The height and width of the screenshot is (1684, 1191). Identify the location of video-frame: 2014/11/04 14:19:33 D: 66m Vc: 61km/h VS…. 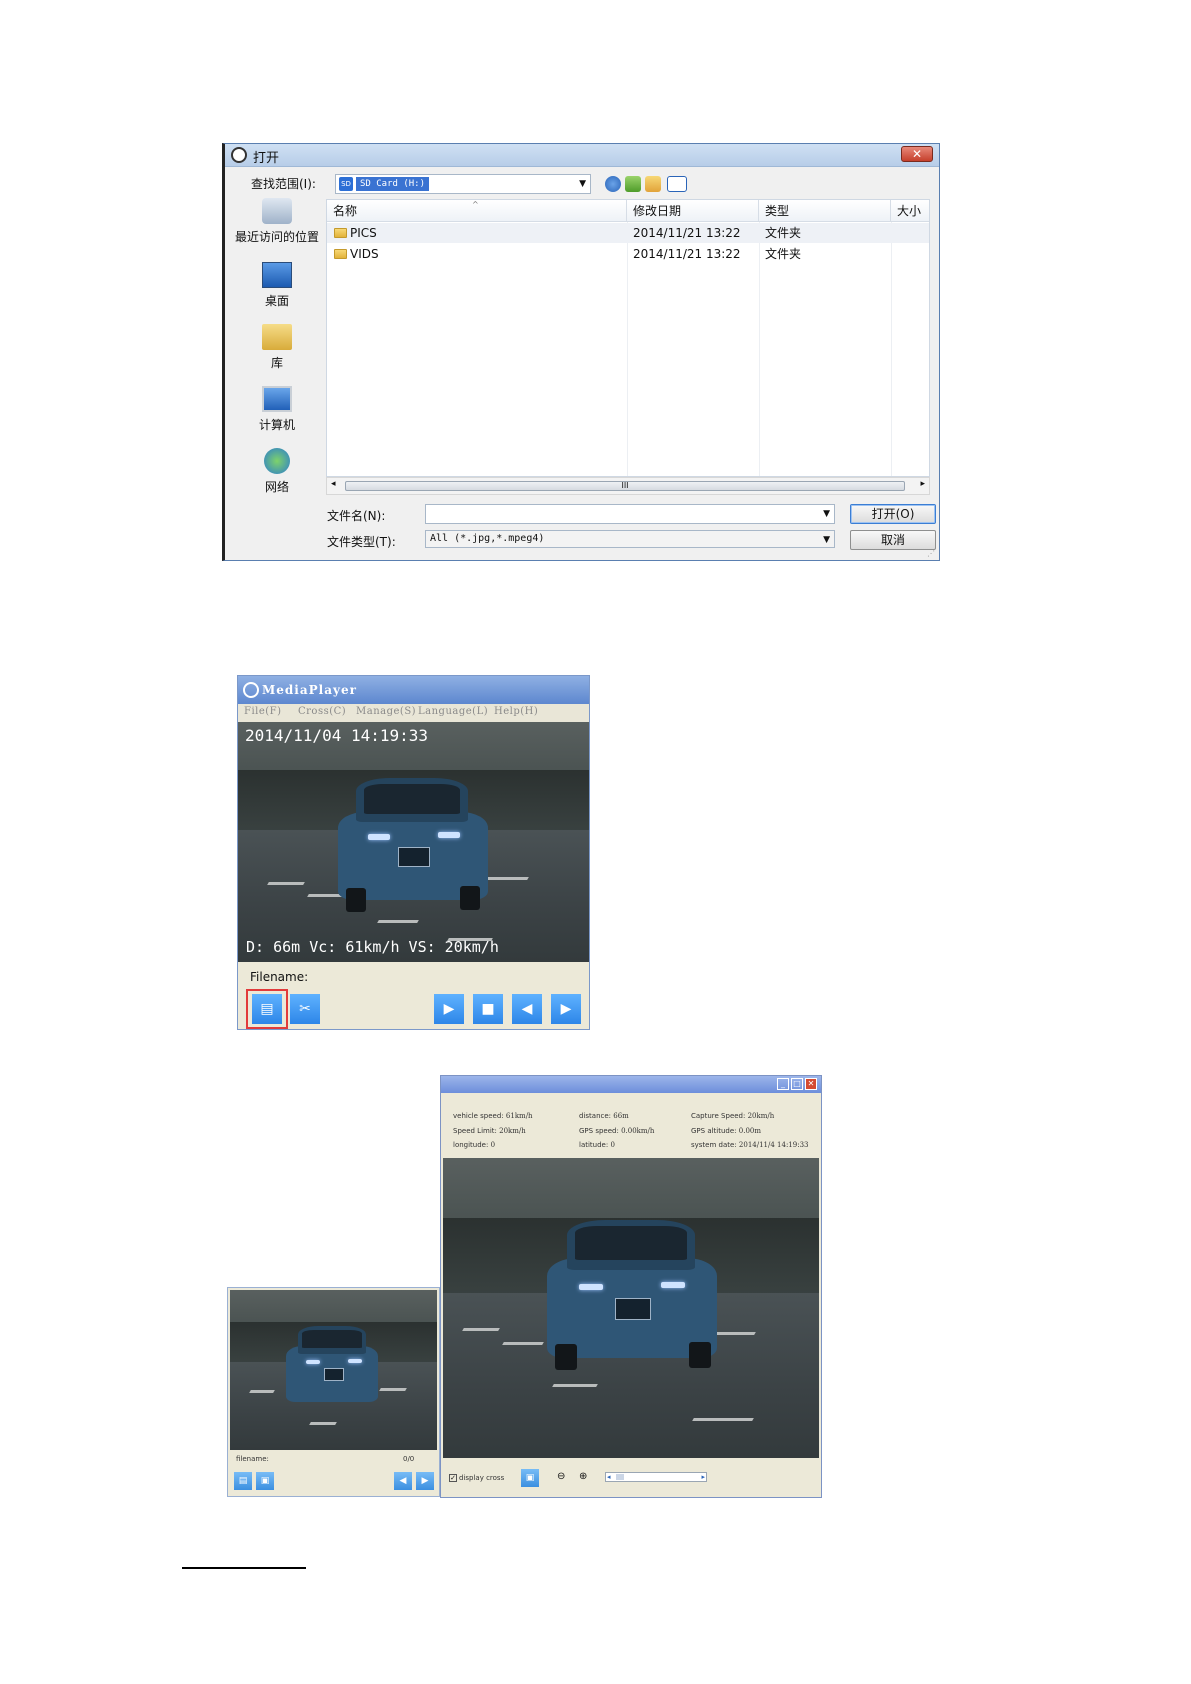
(413, 842).